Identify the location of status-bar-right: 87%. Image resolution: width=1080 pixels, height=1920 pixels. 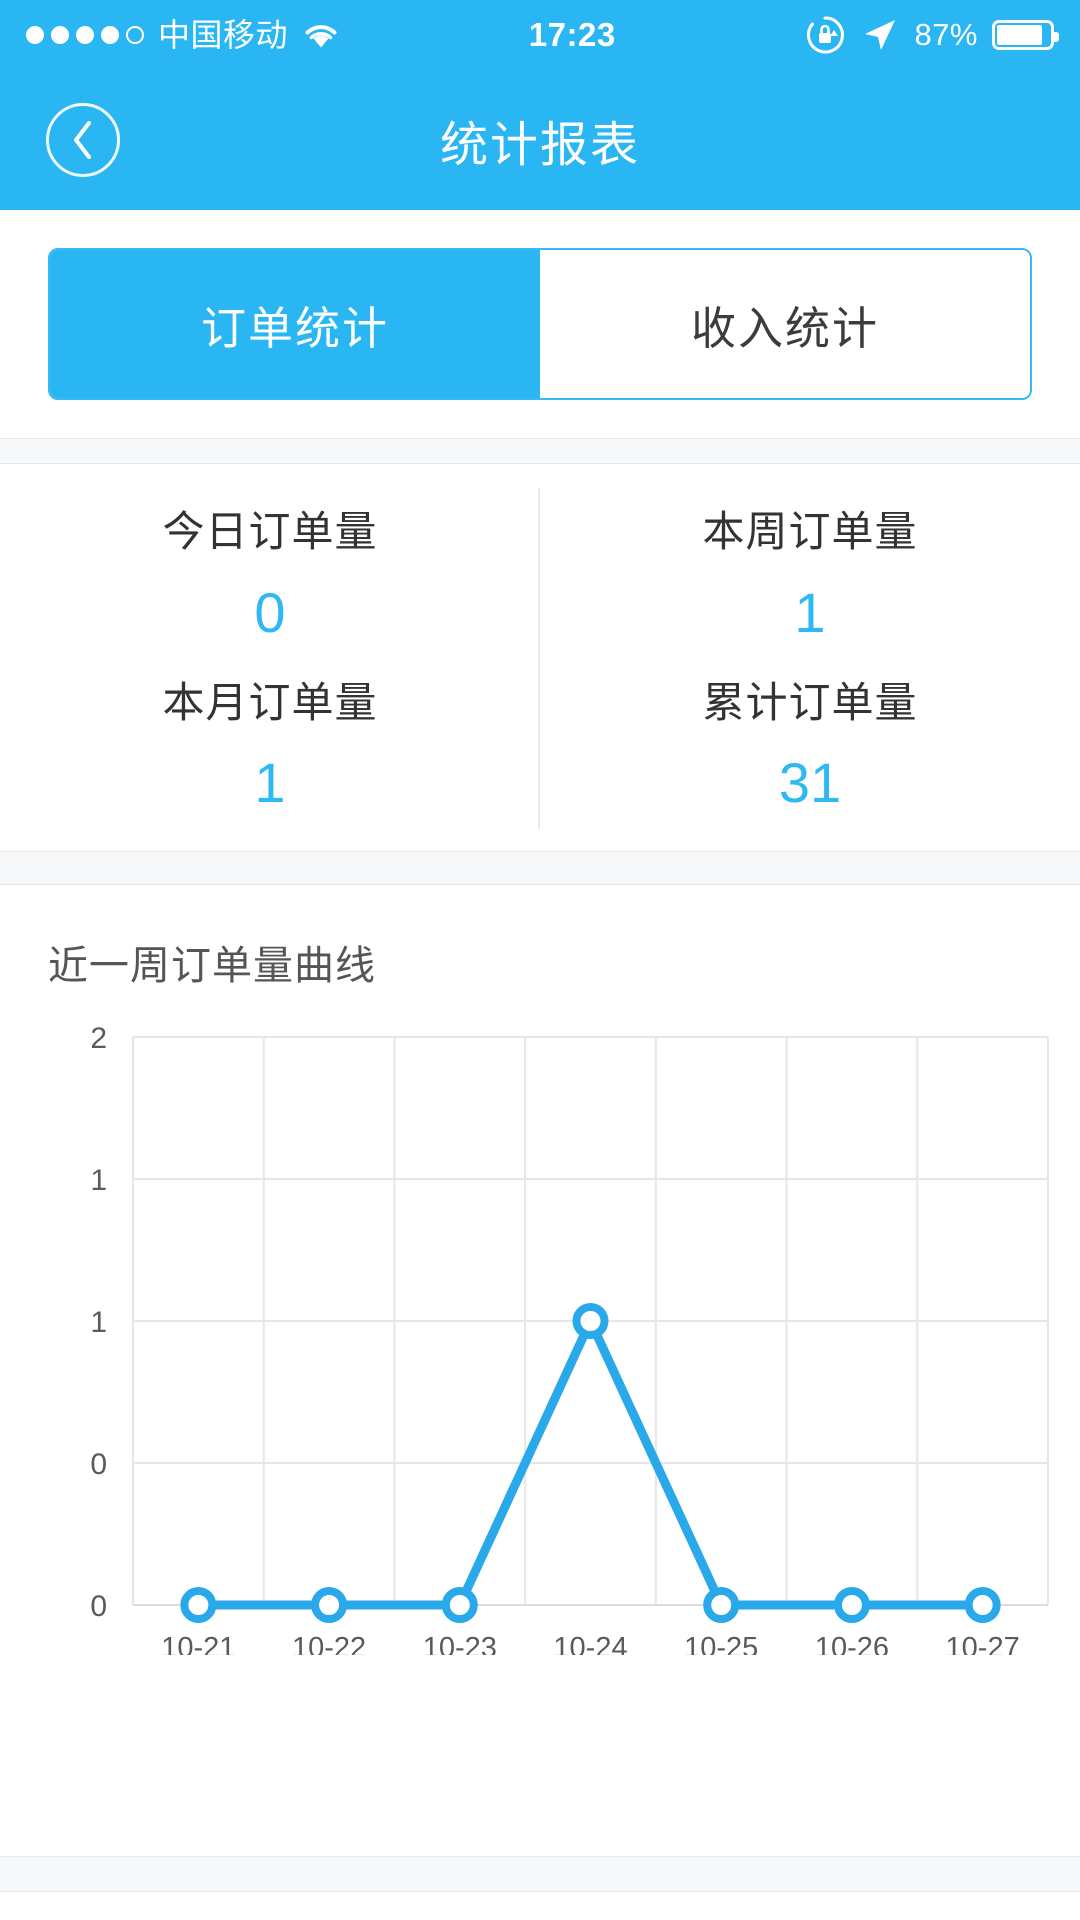
(931, 35).